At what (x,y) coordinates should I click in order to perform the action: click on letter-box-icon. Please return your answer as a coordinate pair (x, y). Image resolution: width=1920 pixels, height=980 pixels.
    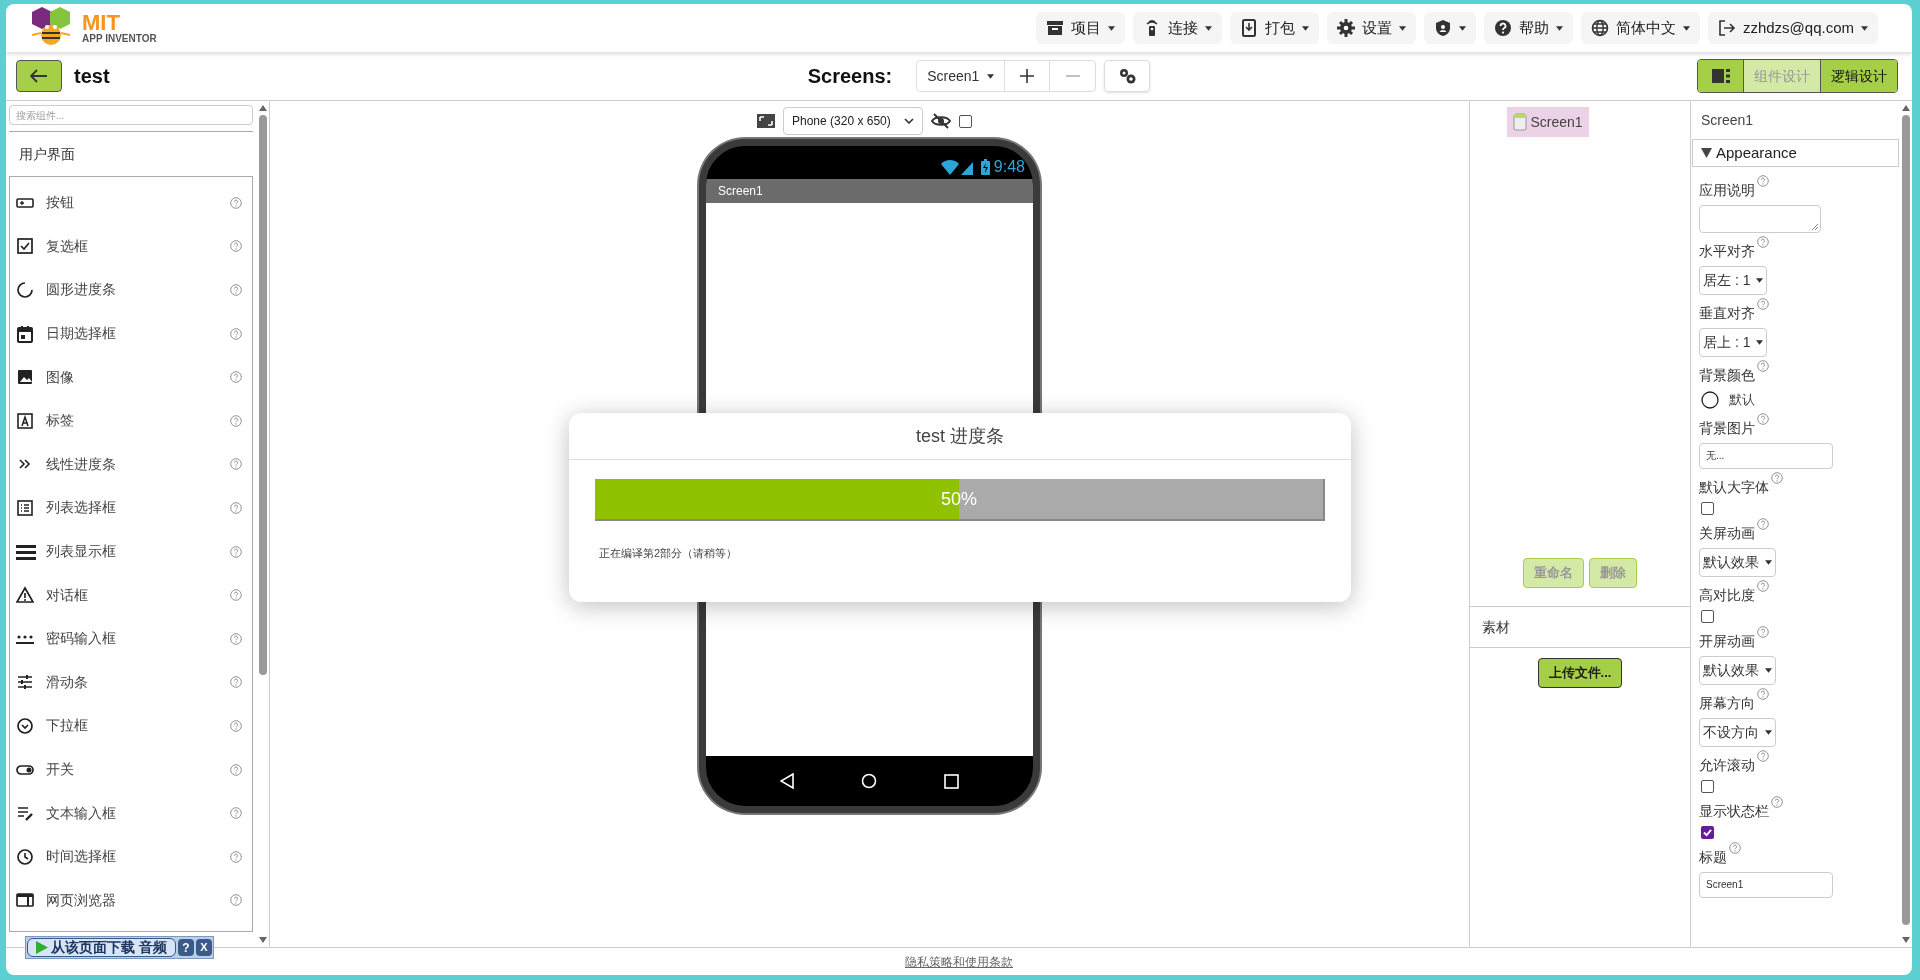
    Looking at the image, I should click on (25, 420).